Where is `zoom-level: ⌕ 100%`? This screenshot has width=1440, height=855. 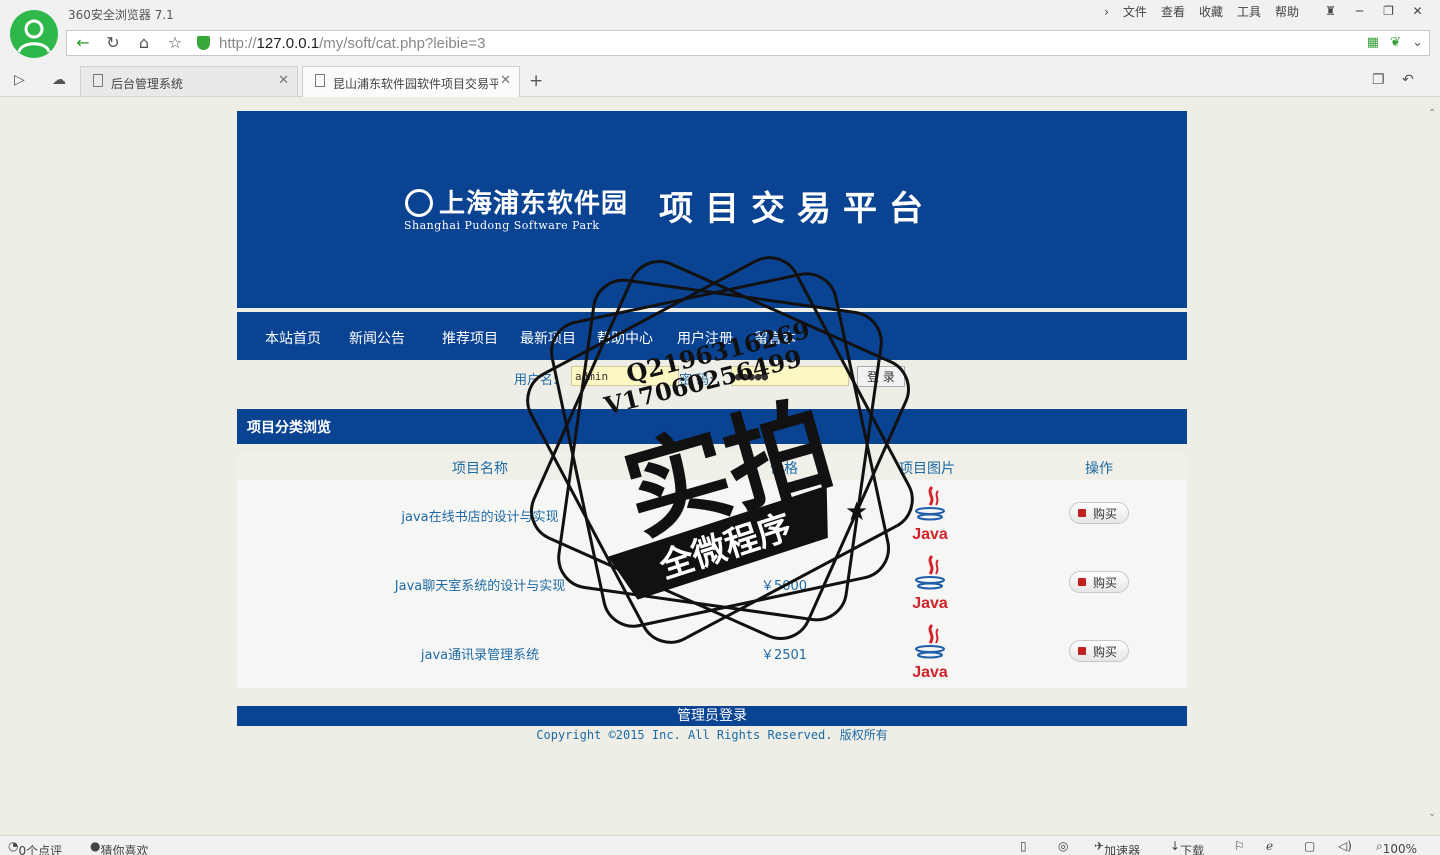 zoom-level: ⌕ 100% is located at coordinates (1396, 847).